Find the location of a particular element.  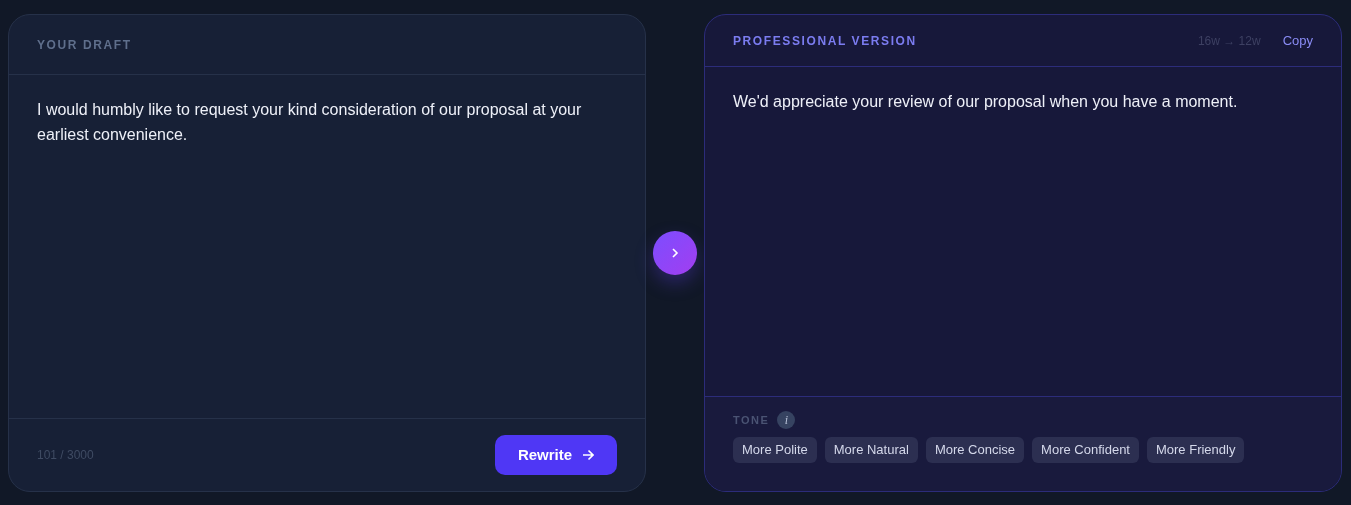

draft-text: I would humbly like to request your kind consideration of our proposal at your earliest convenience. is located at coordinates (327, 122).